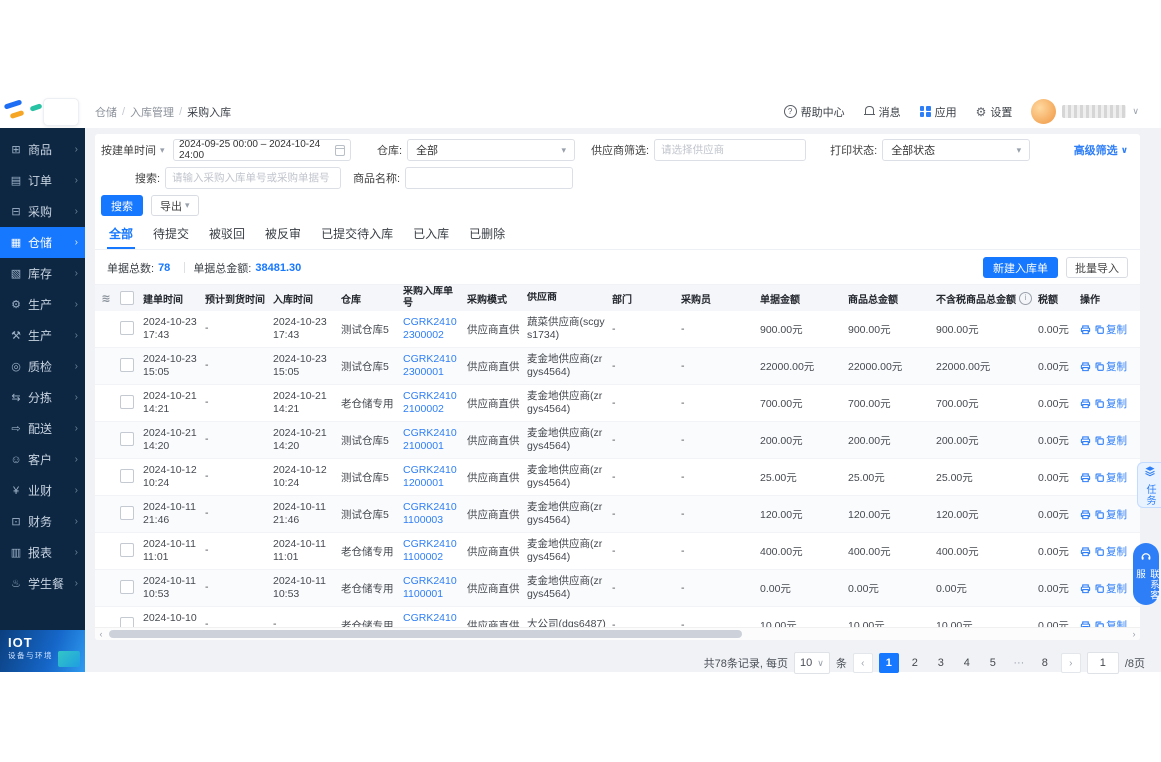  I want to click on sidebar-item-订单: ▤ 订单 ›, so click(42, 180).